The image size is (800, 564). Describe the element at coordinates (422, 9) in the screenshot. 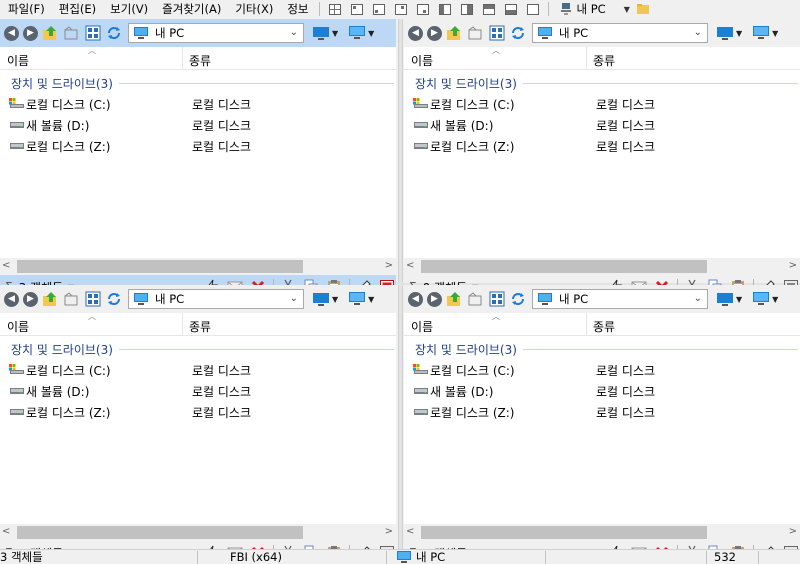

I see `layout-top-right-icon` at that location.